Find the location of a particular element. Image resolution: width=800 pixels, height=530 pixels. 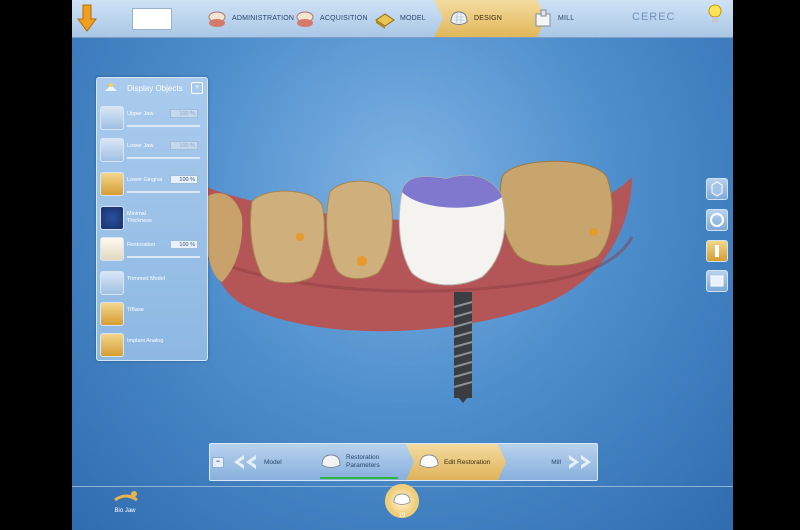

next-step-button: Mill is located at coordinates (552, 462).